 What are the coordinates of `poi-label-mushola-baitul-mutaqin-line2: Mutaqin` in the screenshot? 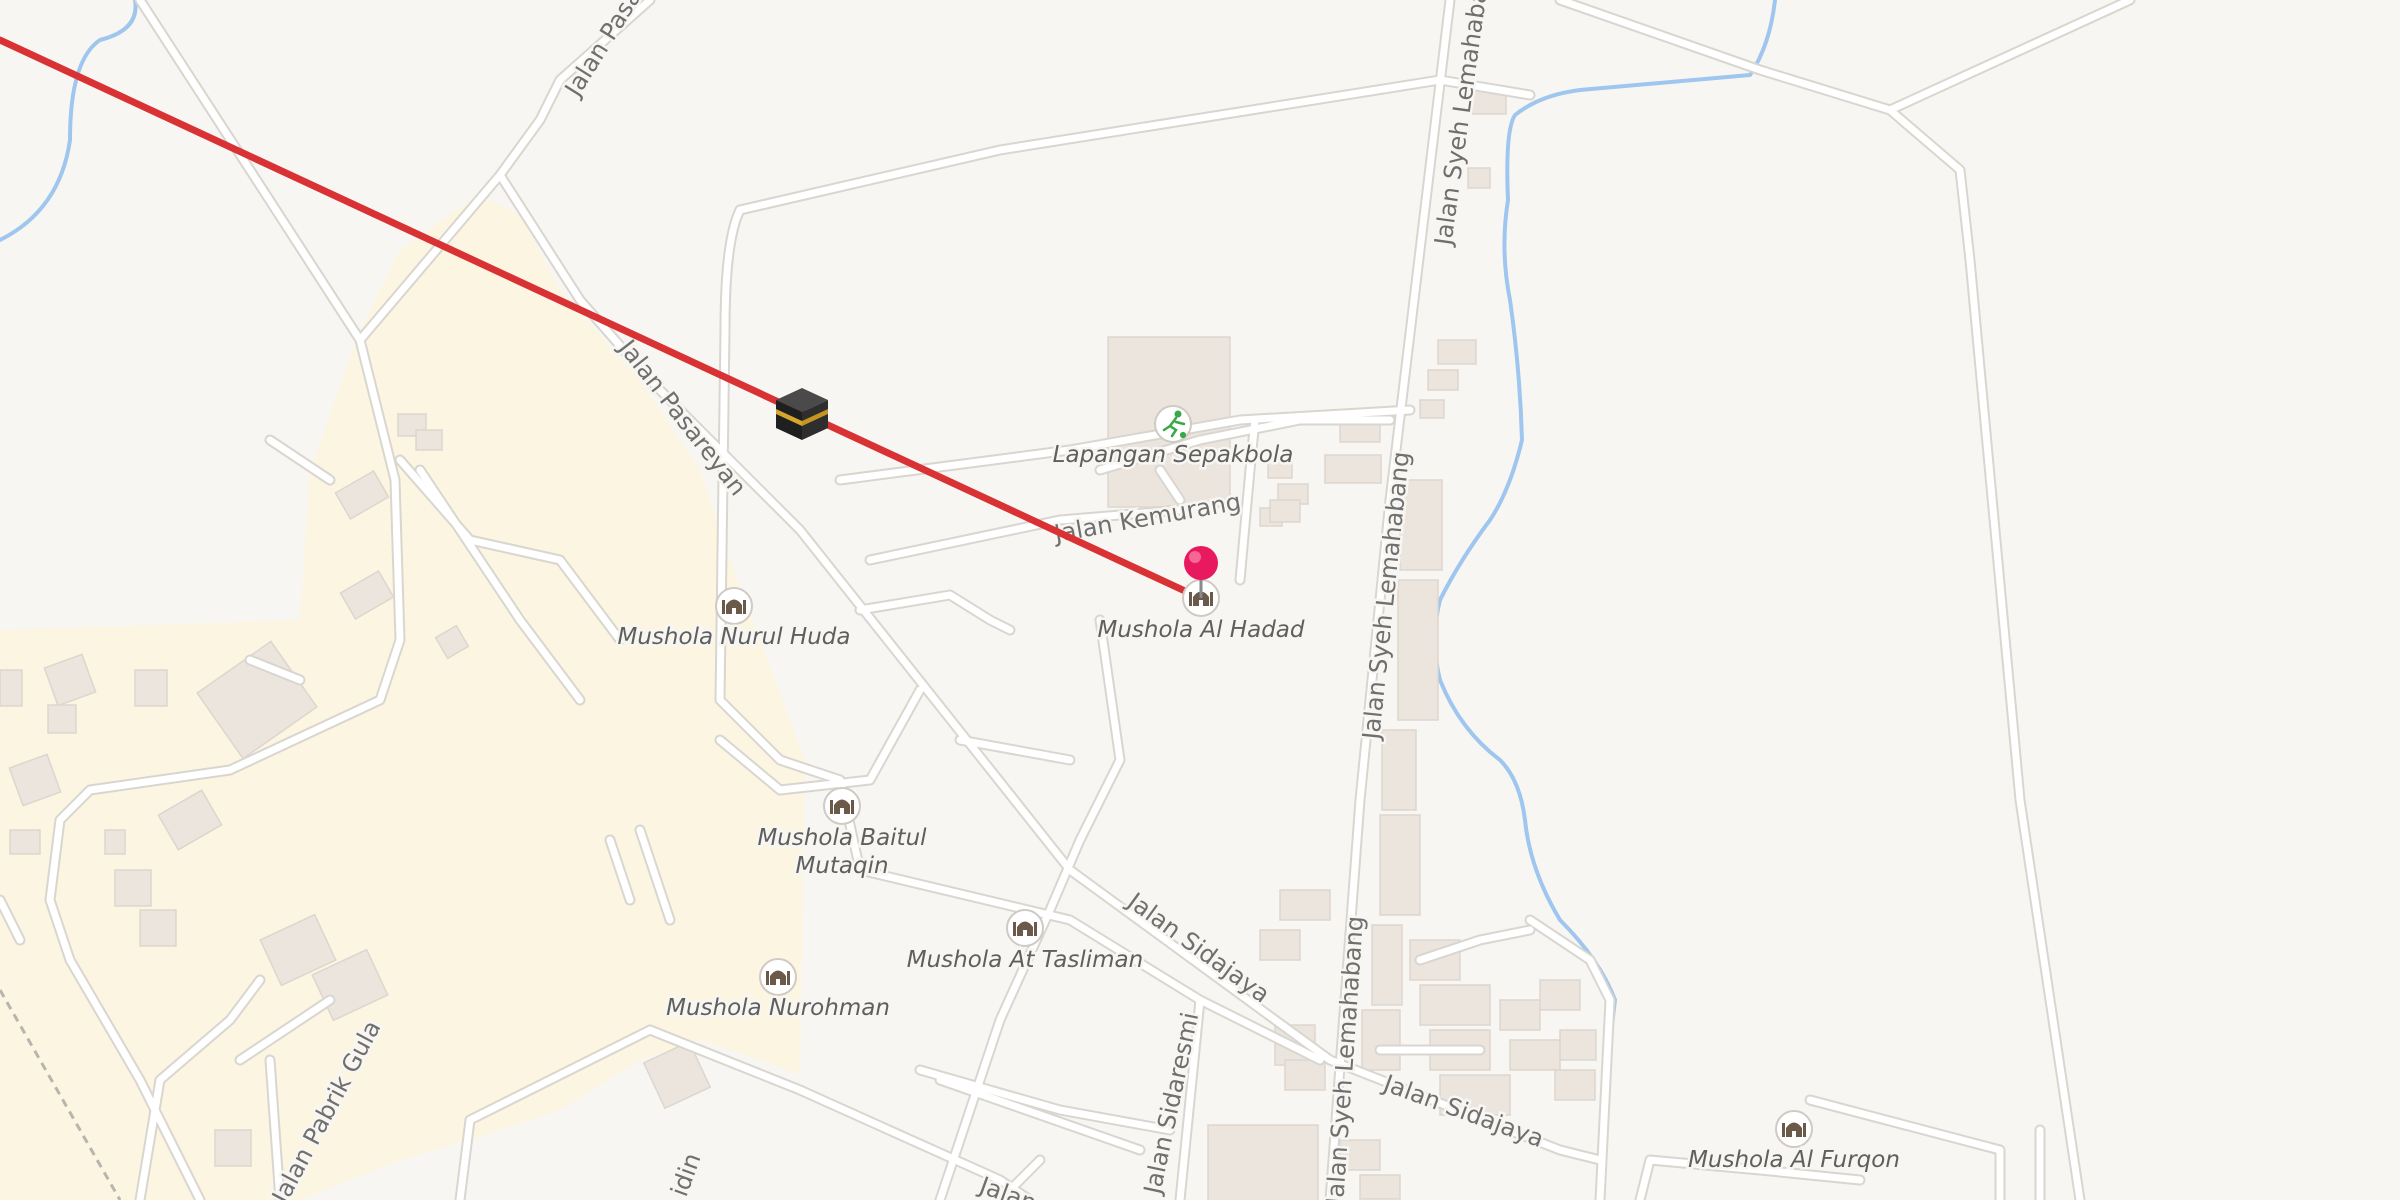 It's located at (841, 866).